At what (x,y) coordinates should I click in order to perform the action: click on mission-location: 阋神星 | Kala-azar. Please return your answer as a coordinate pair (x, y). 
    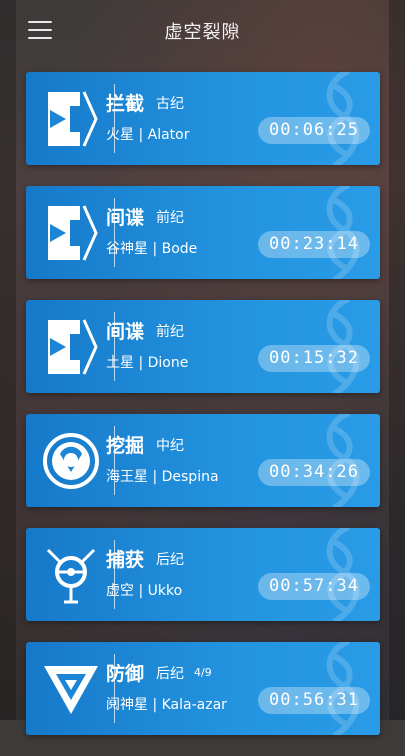
    Looking at the image, I should click on (166, 705).